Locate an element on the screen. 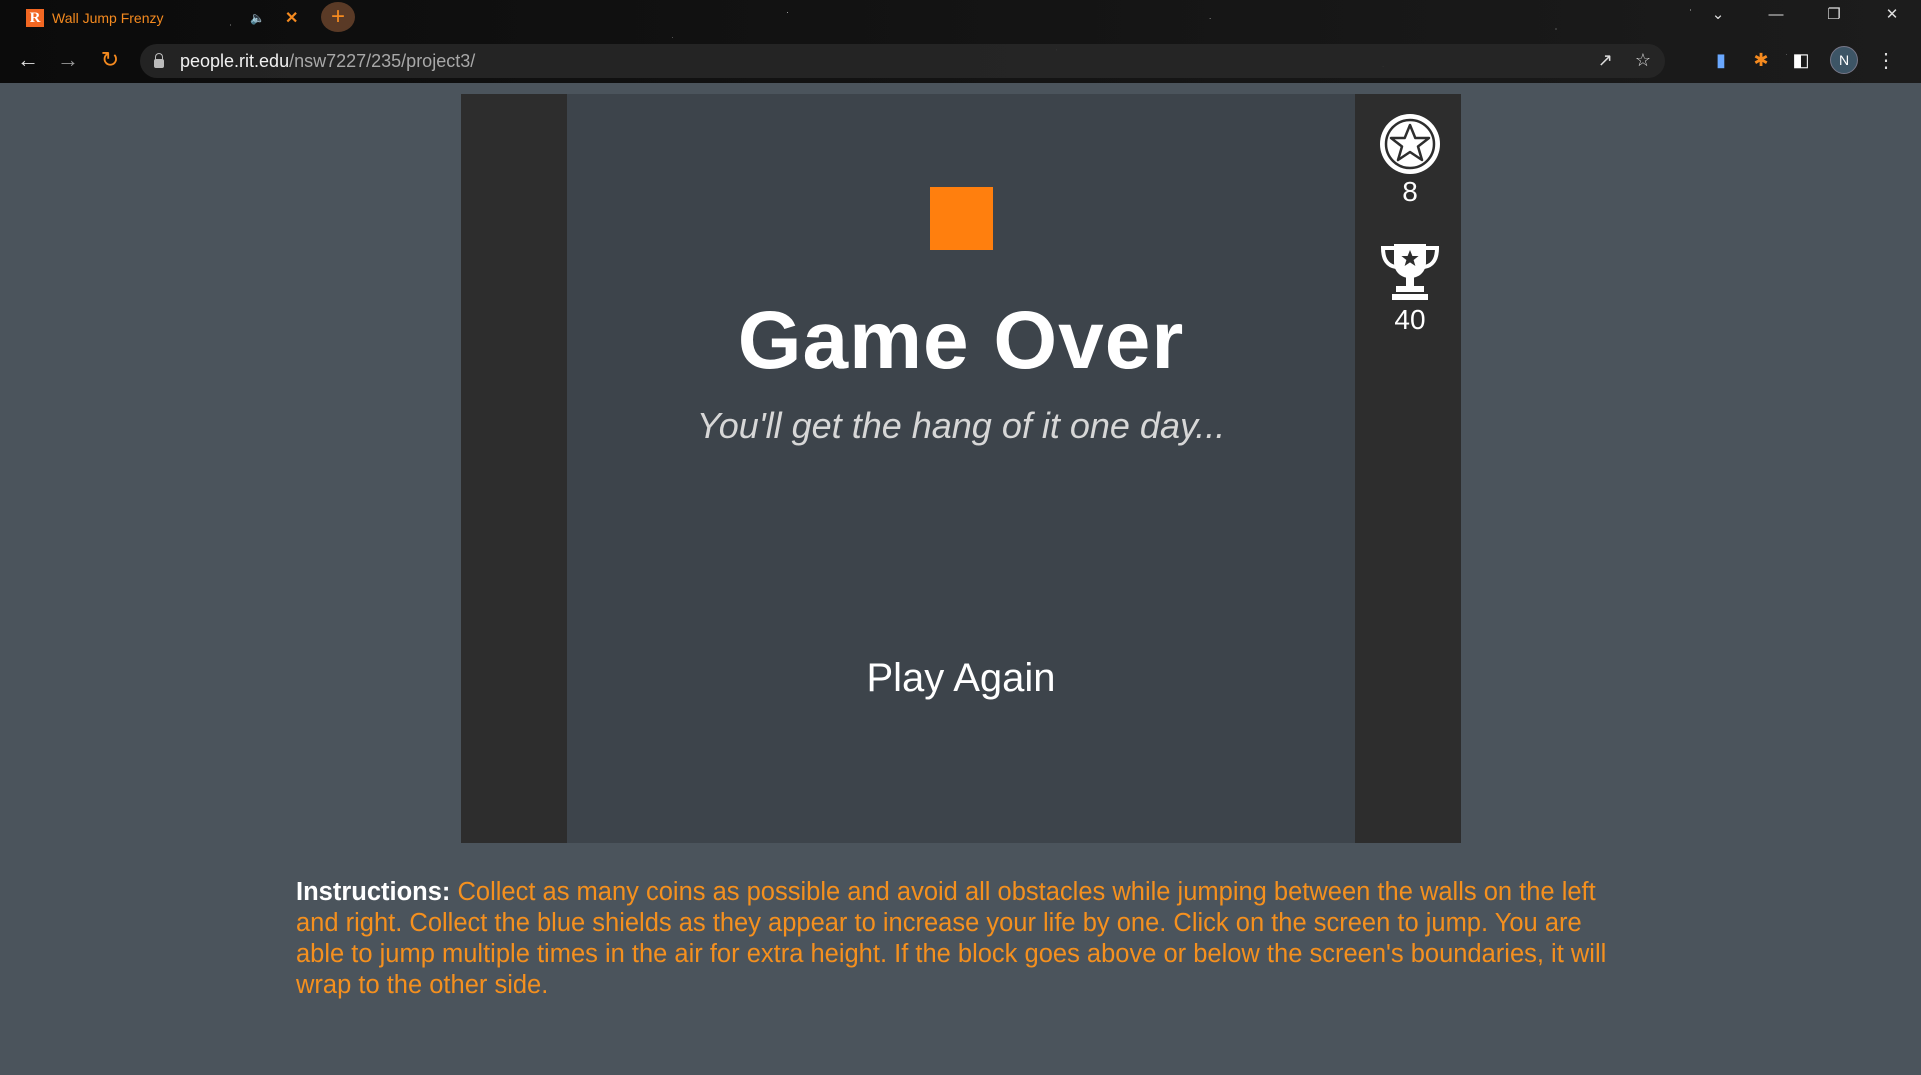 The height and width of the screenshot is (1075, 1921). player-block is located at coordinates (961, 218).